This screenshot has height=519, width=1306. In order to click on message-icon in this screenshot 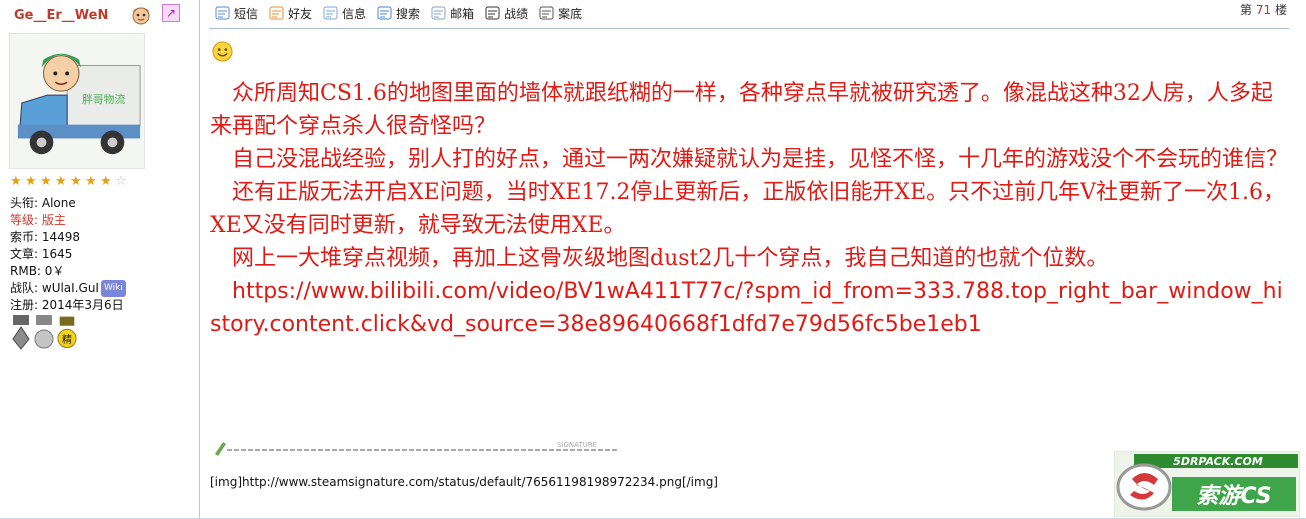, I will do `click(222, 13)`.